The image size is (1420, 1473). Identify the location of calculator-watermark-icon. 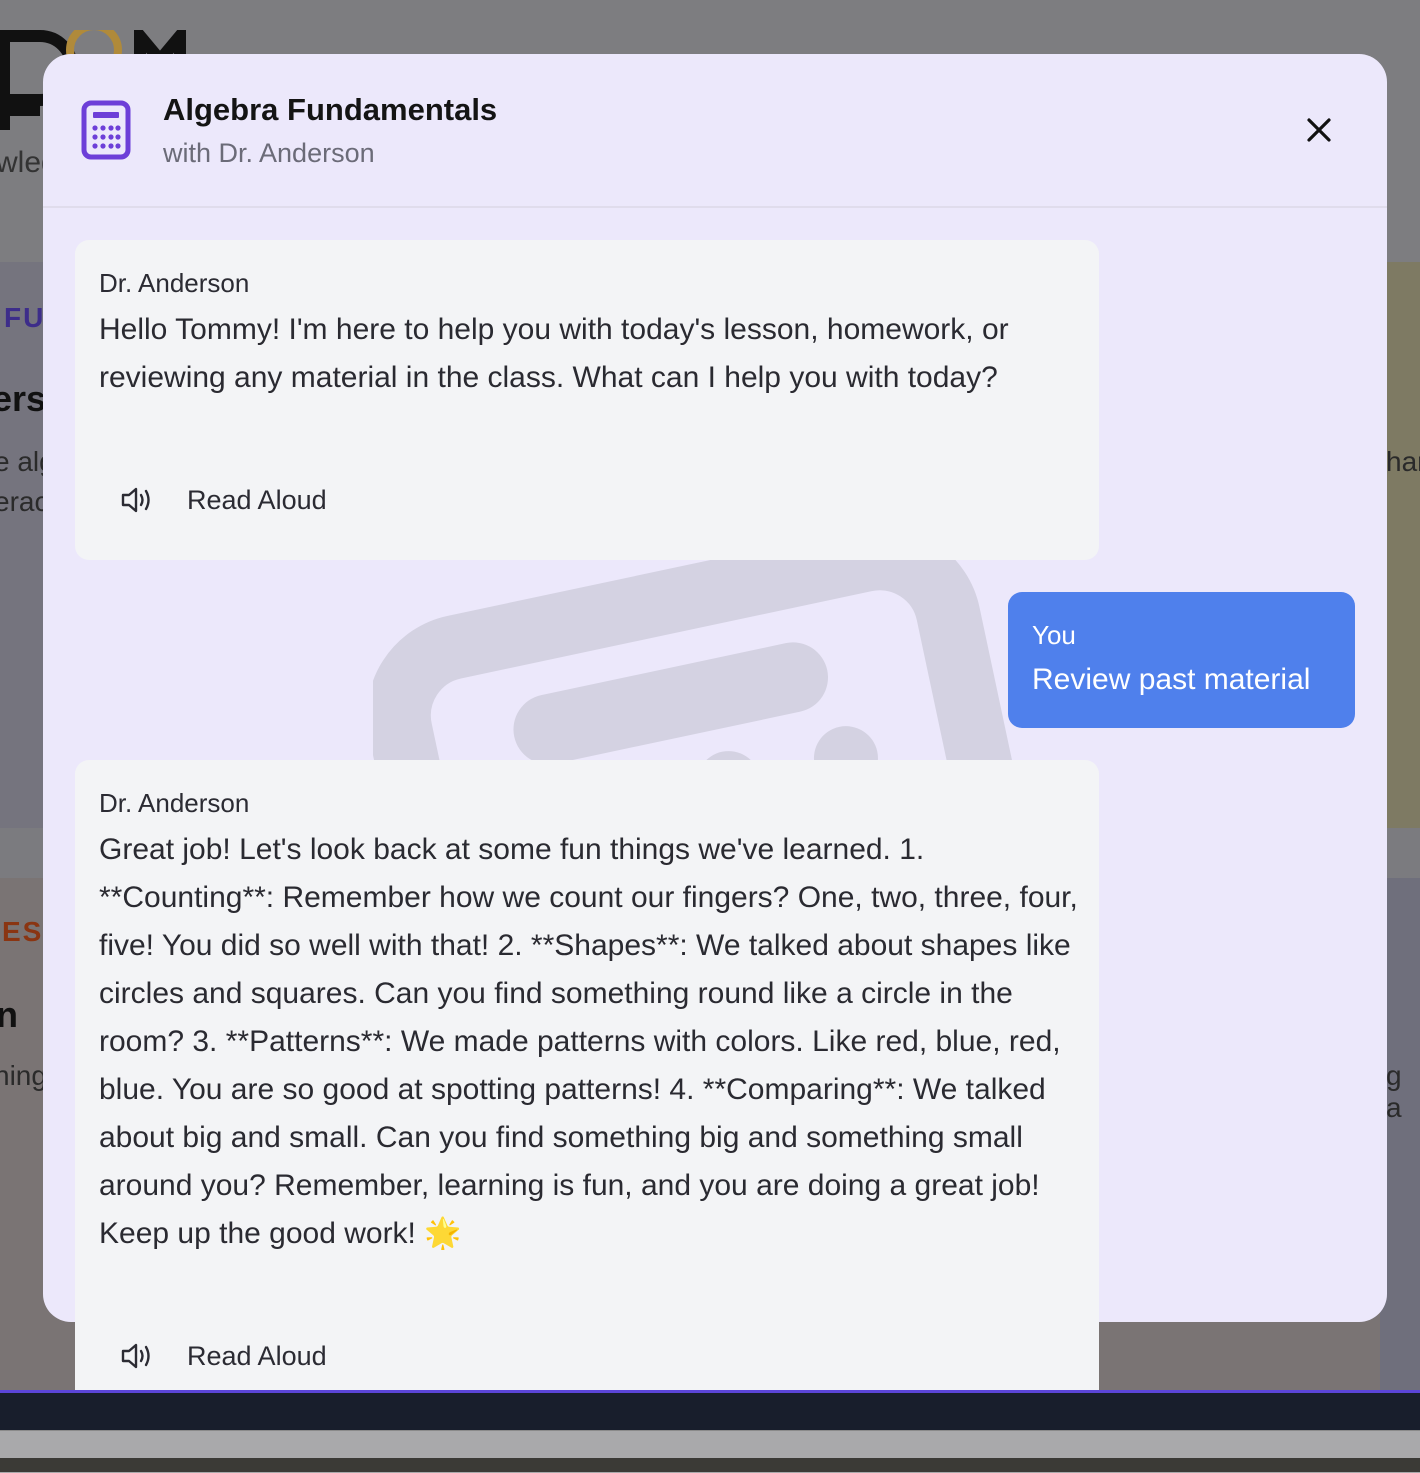
(693, 660).